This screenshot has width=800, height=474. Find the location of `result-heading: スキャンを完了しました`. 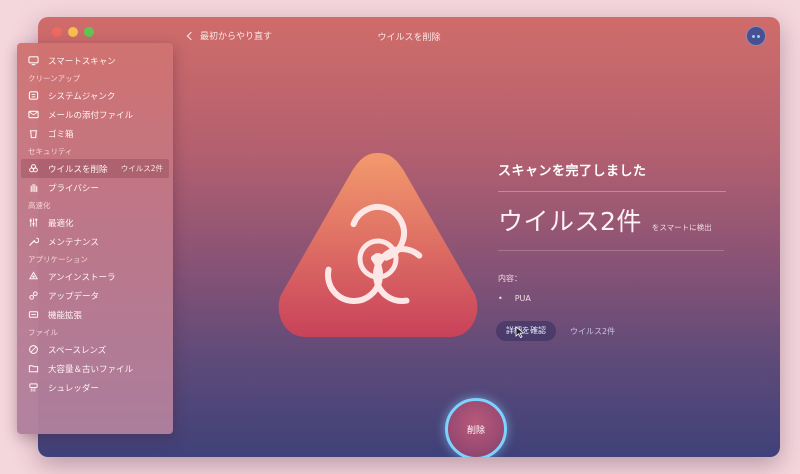

result-heading: スキャンを完了しました is located at coordinates (572, 171).